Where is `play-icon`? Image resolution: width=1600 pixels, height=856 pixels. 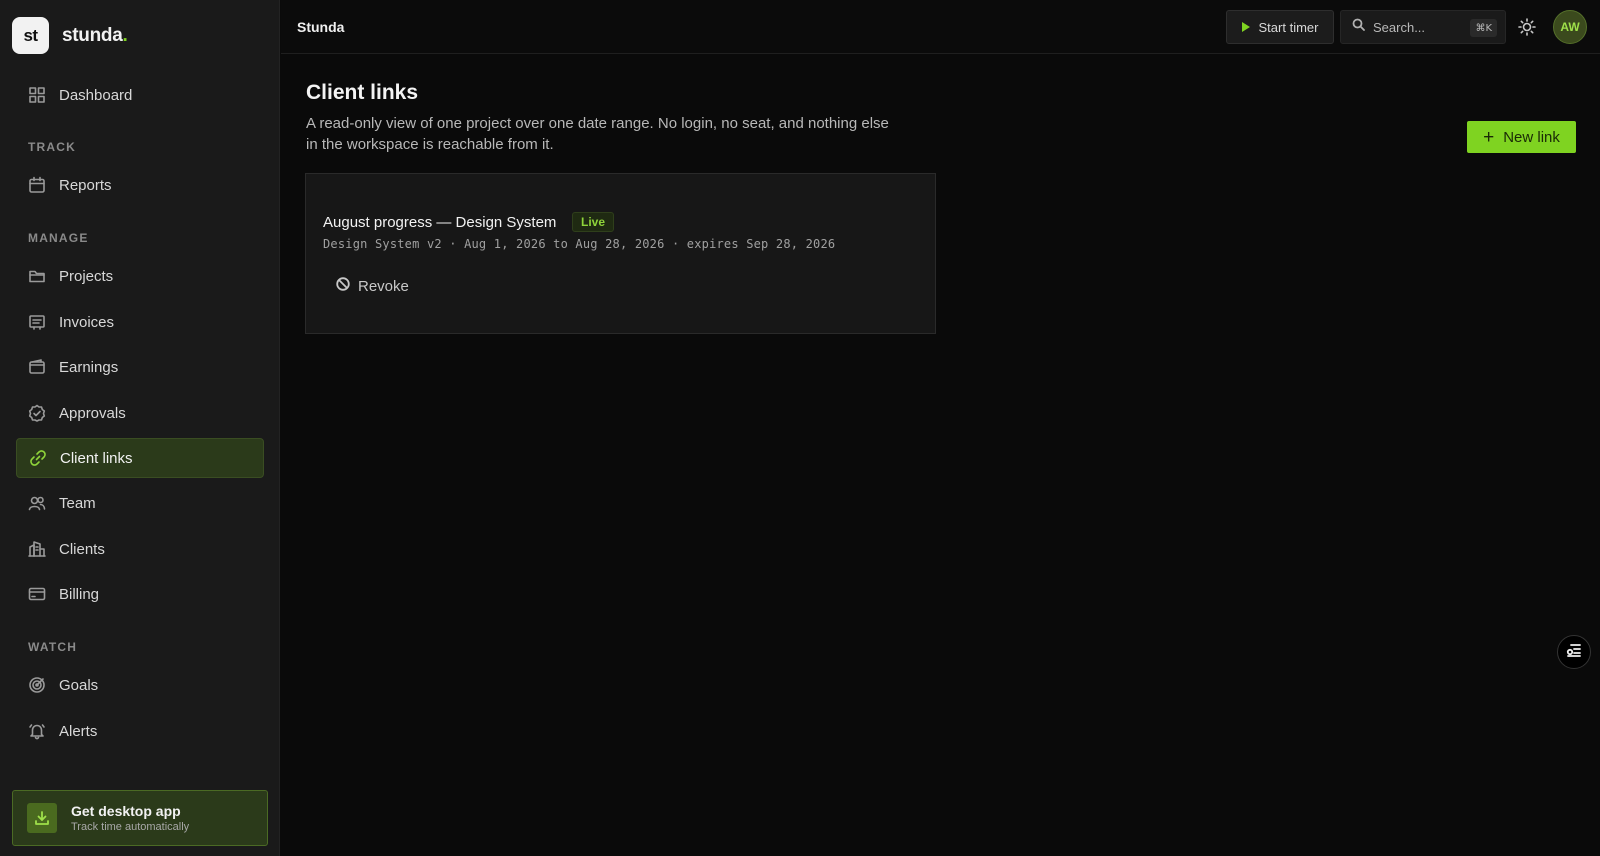 play-icon is located at coordinates (1245, 27).